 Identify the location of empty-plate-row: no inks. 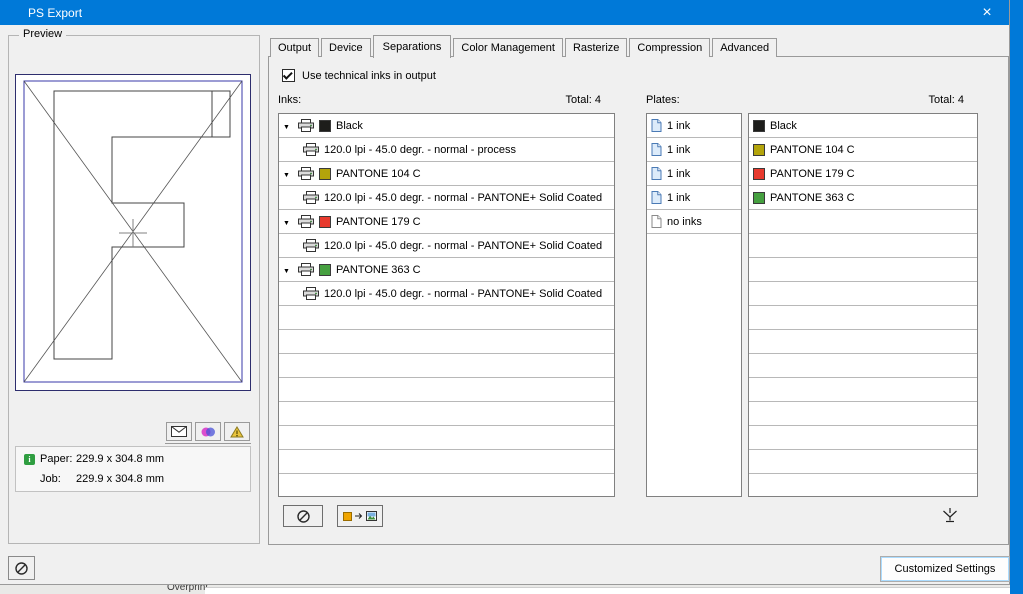
(694, 222).